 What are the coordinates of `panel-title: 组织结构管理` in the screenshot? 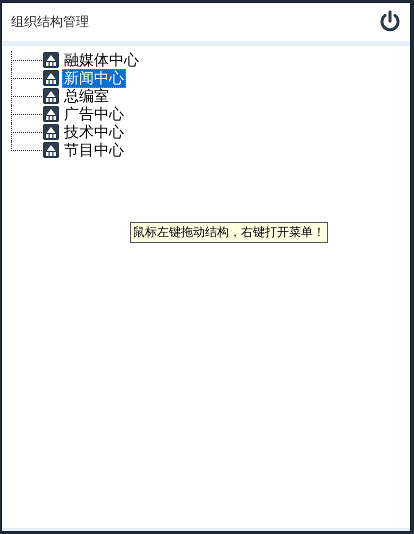 It's located at (50, 22).